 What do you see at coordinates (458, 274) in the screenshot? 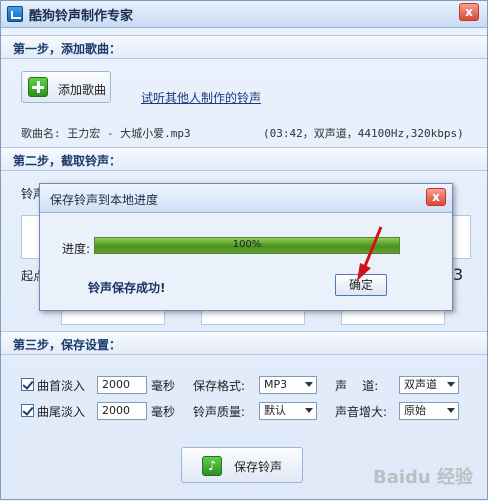
I see `digit-partial: 3` at bounding box center [458, 274].